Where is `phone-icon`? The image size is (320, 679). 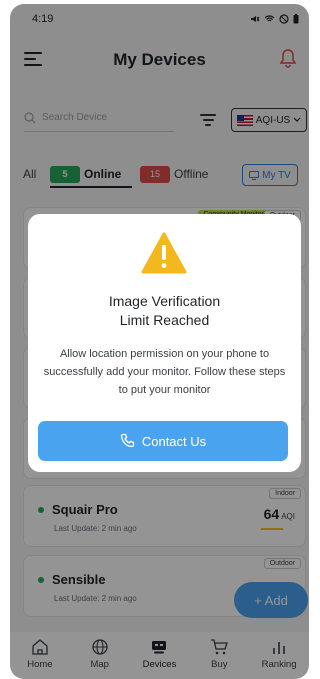
phone-icon is located at coordinates (127, 440).